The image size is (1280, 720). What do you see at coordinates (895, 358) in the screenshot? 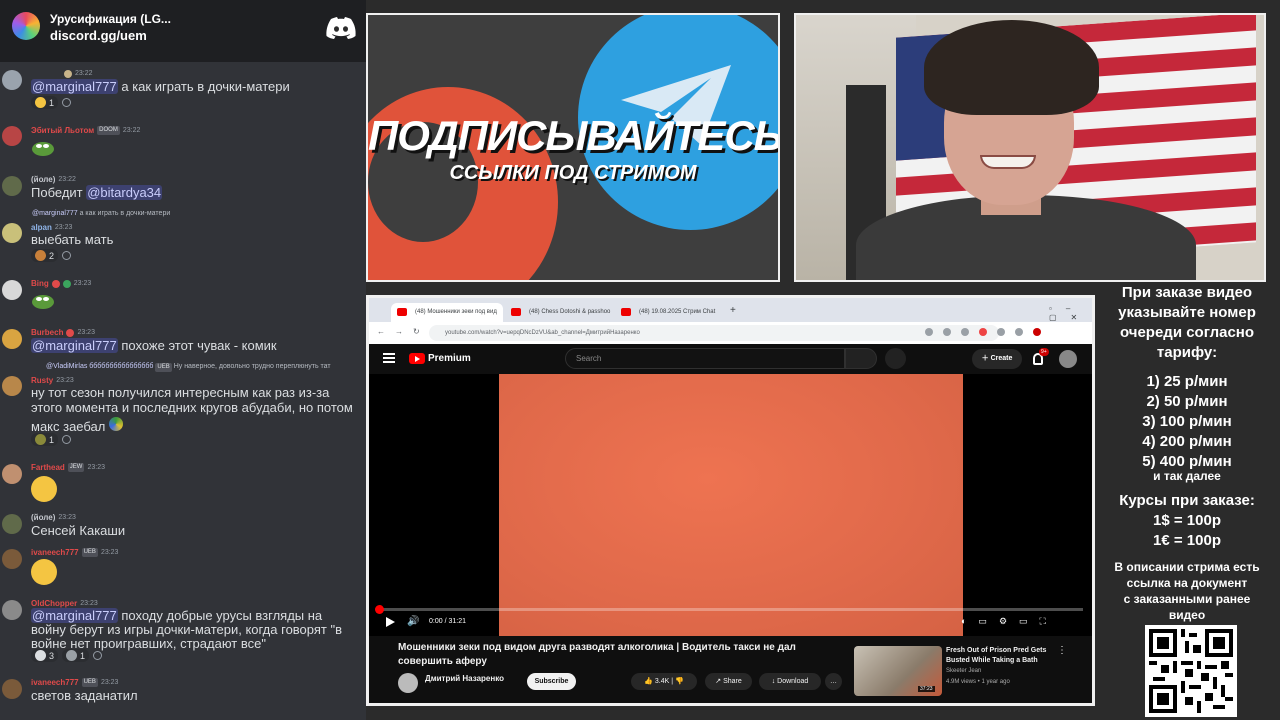
I see `microphone-icon` at bounding box center [895, 358].